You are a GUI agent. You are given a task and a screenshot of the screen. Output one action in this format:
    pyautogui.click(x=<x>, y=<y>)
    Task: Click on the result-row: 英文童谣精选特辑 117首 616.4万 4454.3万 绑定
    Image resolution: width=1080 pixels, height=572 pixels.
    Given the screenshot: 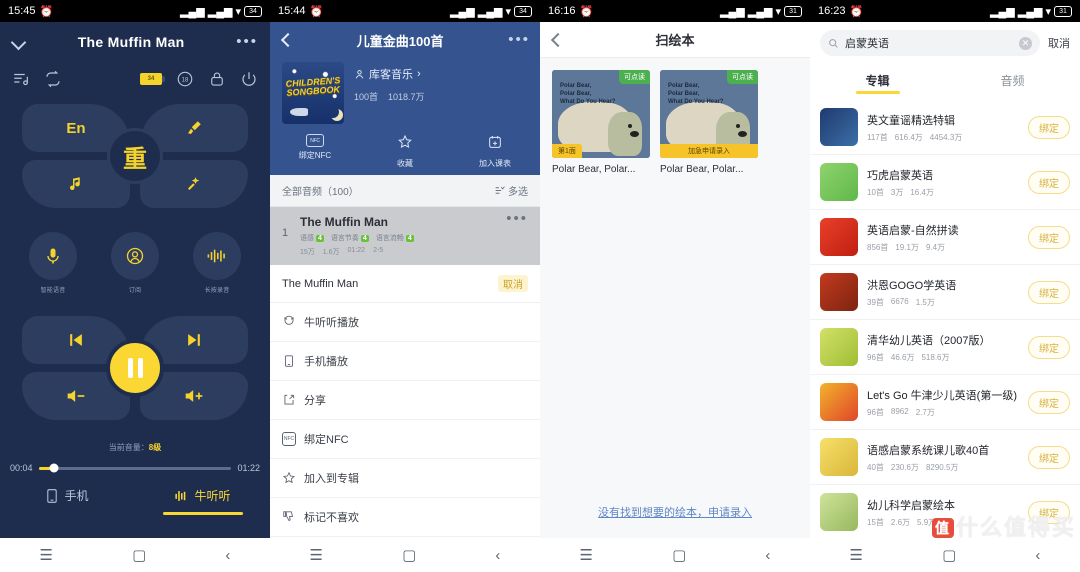 What is the action you would take?
    pyautogui.click(x=945, y=127)
    